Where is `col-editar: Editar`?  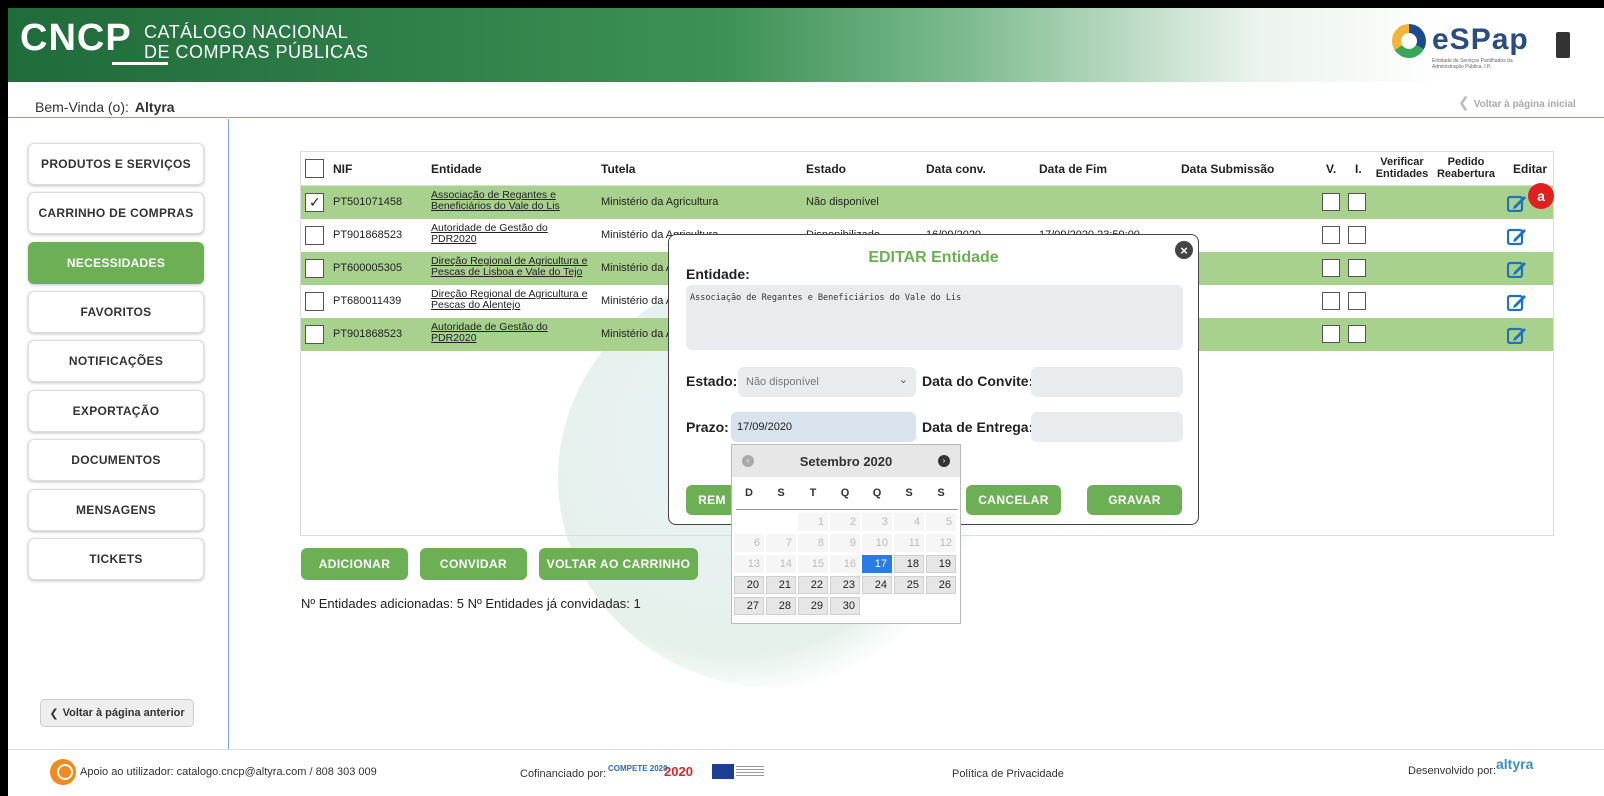
col-editar: Editar is located at coordinates (1530, 169).